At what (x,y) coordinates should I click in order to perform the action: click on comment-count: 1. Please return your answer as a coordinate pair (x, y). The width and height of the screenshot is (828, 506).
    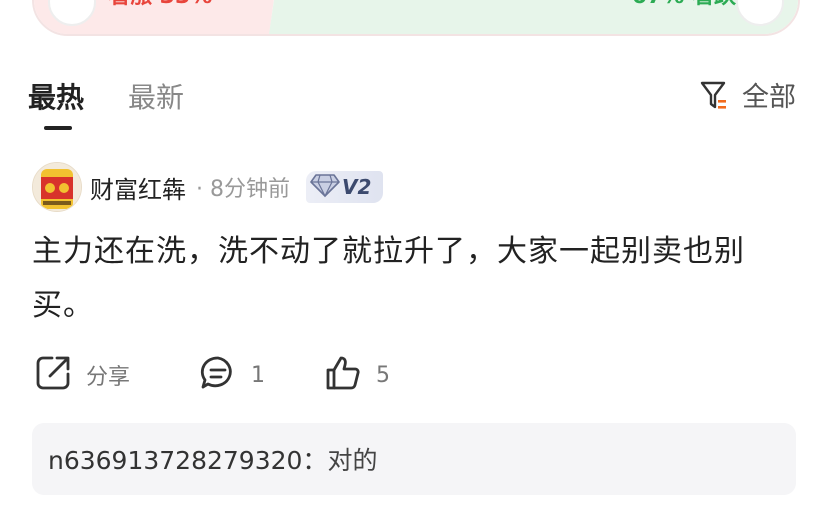
    Looking at the image, I should click on (258, 375).